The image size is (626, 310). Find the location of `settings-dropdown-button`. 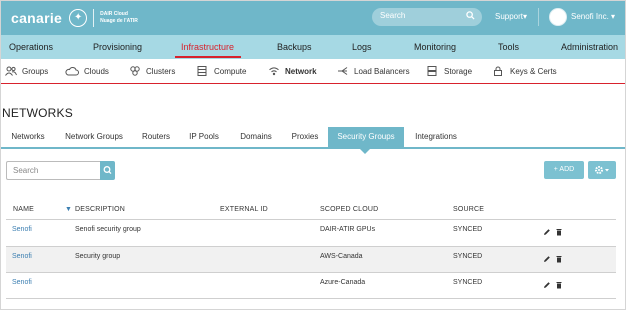

settings-dropdown-button is located at coordinates (602, 170).